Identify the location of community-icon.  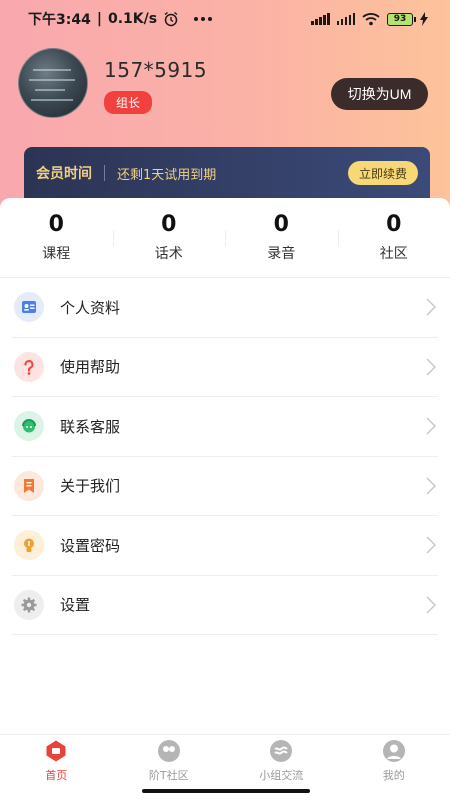
(168, 751).